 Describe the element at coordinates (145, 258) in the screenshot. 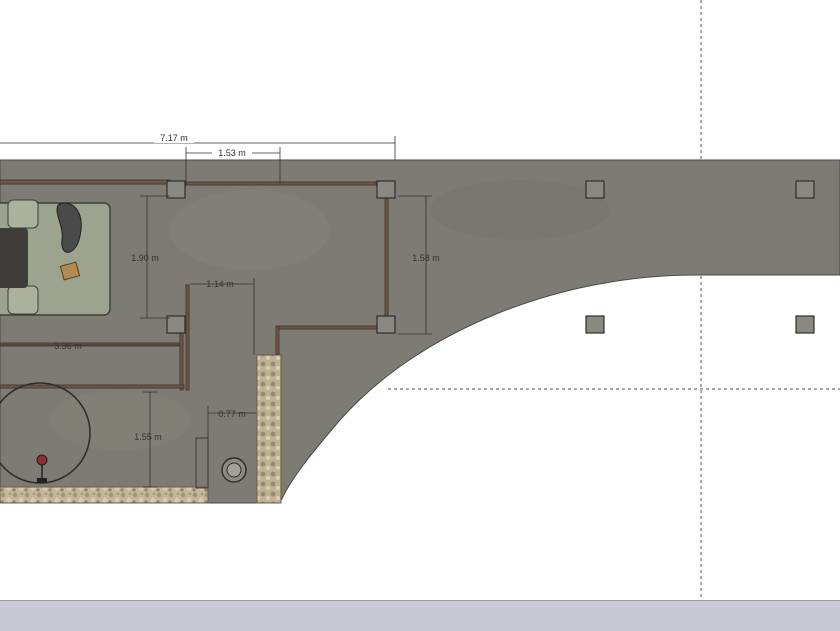

I see `dimension-bedroom-depth: 1.90 m` at that location.